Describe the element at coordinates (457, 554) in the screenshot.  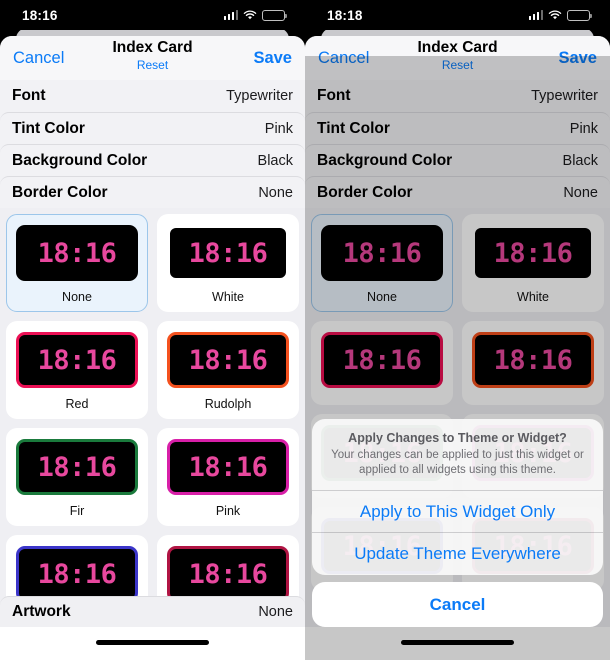
I see `update-theme-everywhere-button: Update Theme Everywhere` at that location.